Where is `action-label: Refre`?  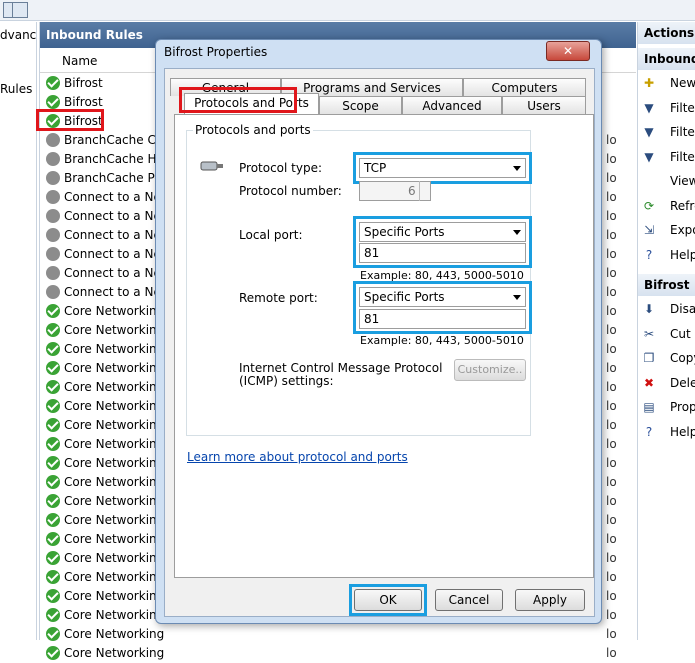 action-label: Refre is located at coordinates (682, 205).